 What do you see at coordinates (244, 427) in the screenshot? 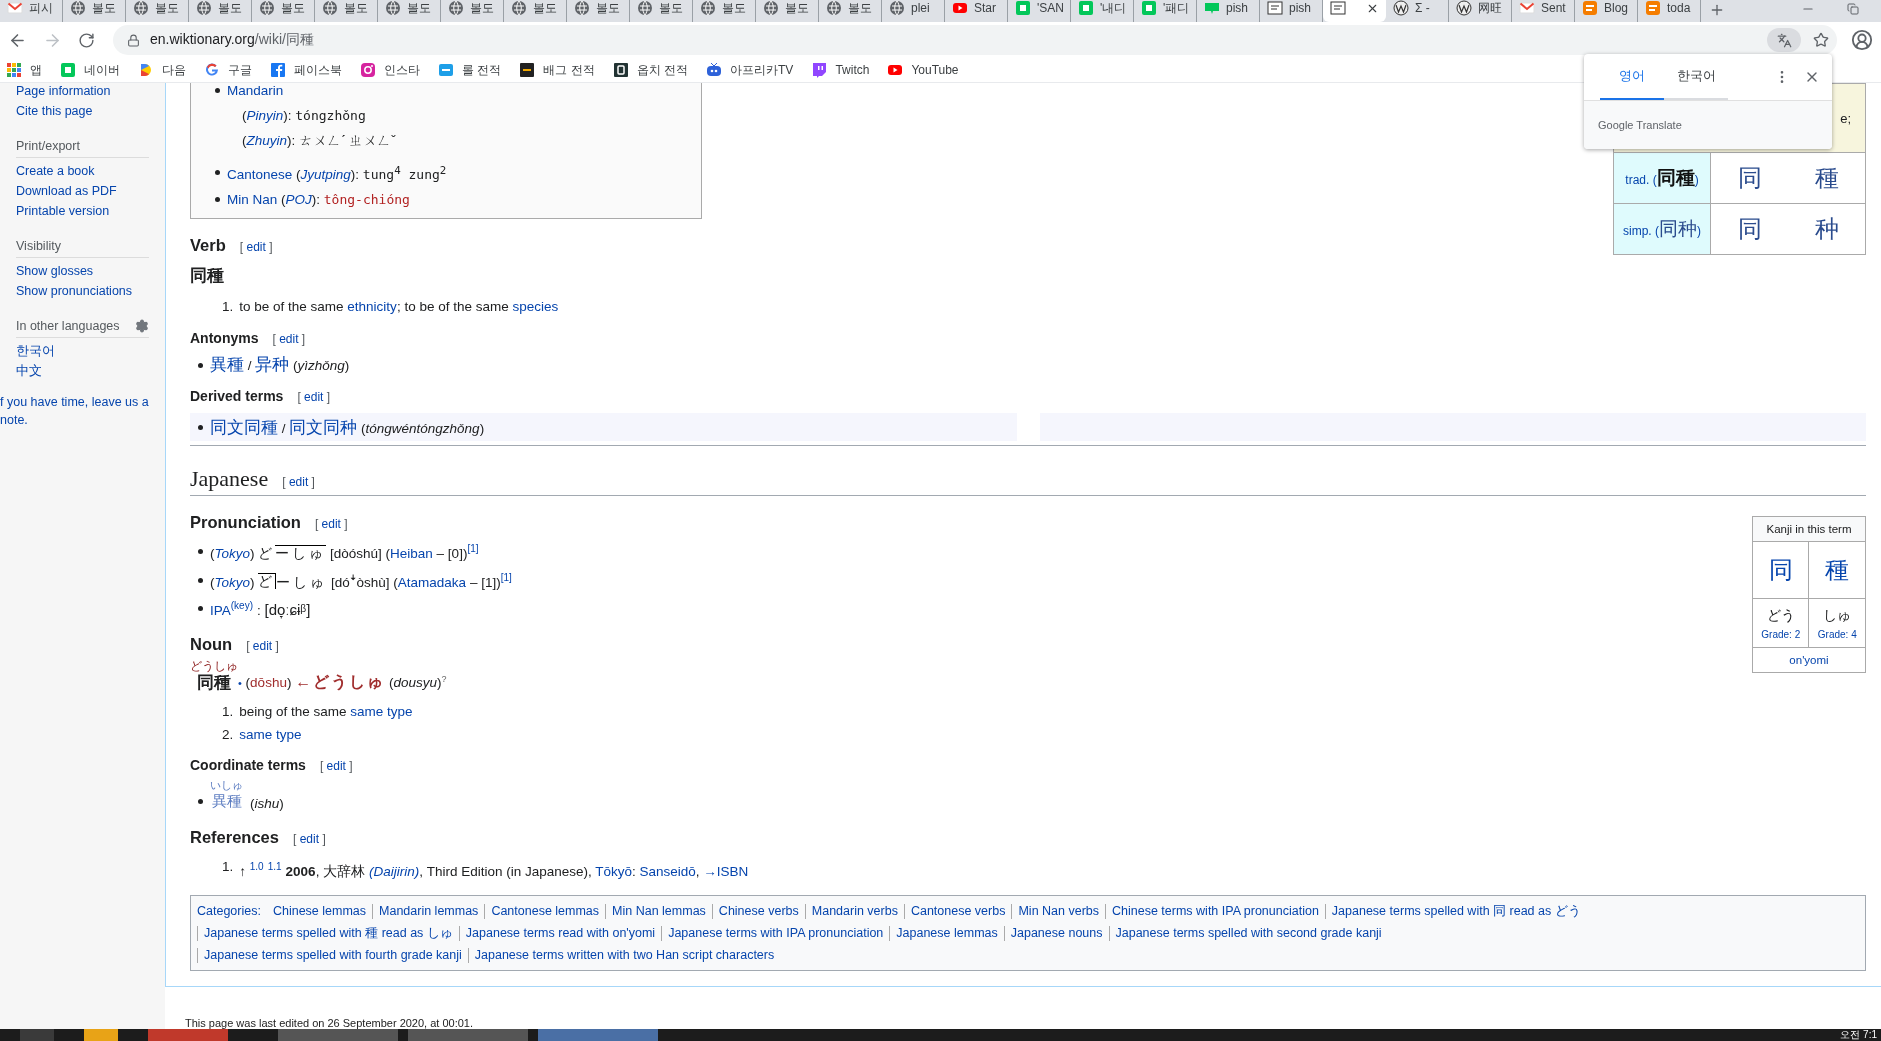
I see `text-link: 同文同種` at bounding box center [244, 427].